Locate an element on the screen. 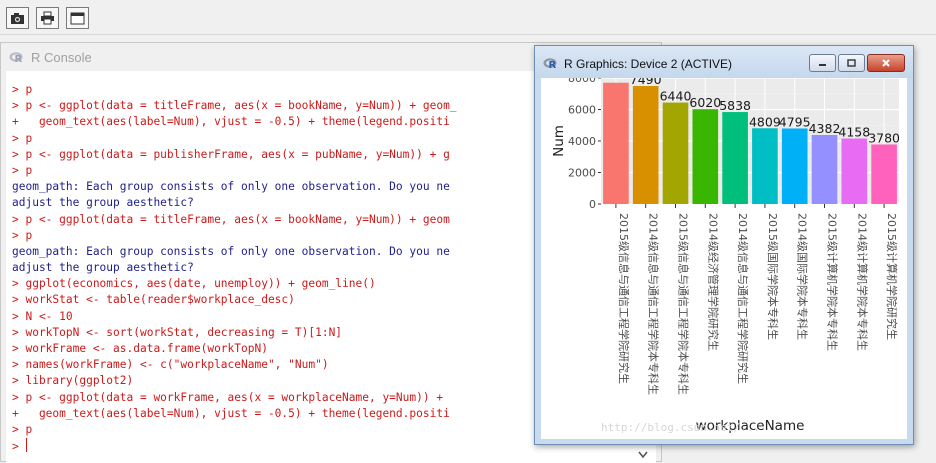  camera-icon is located at coordinates (17, 18).